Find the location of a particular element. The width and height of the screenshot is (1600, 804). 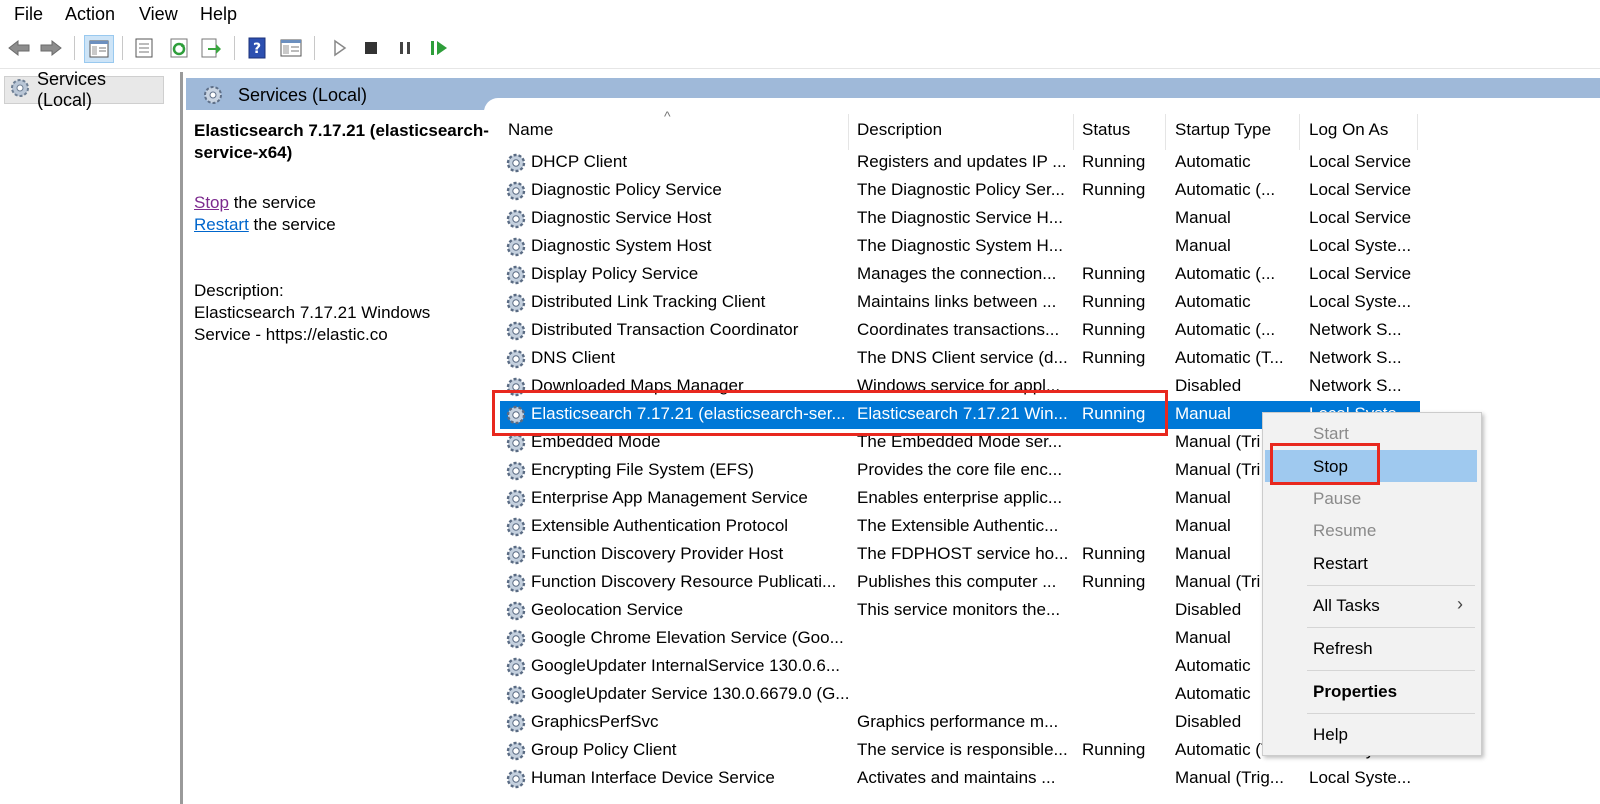

console-tree: Services (Local) is located at coordinates (91, 436).